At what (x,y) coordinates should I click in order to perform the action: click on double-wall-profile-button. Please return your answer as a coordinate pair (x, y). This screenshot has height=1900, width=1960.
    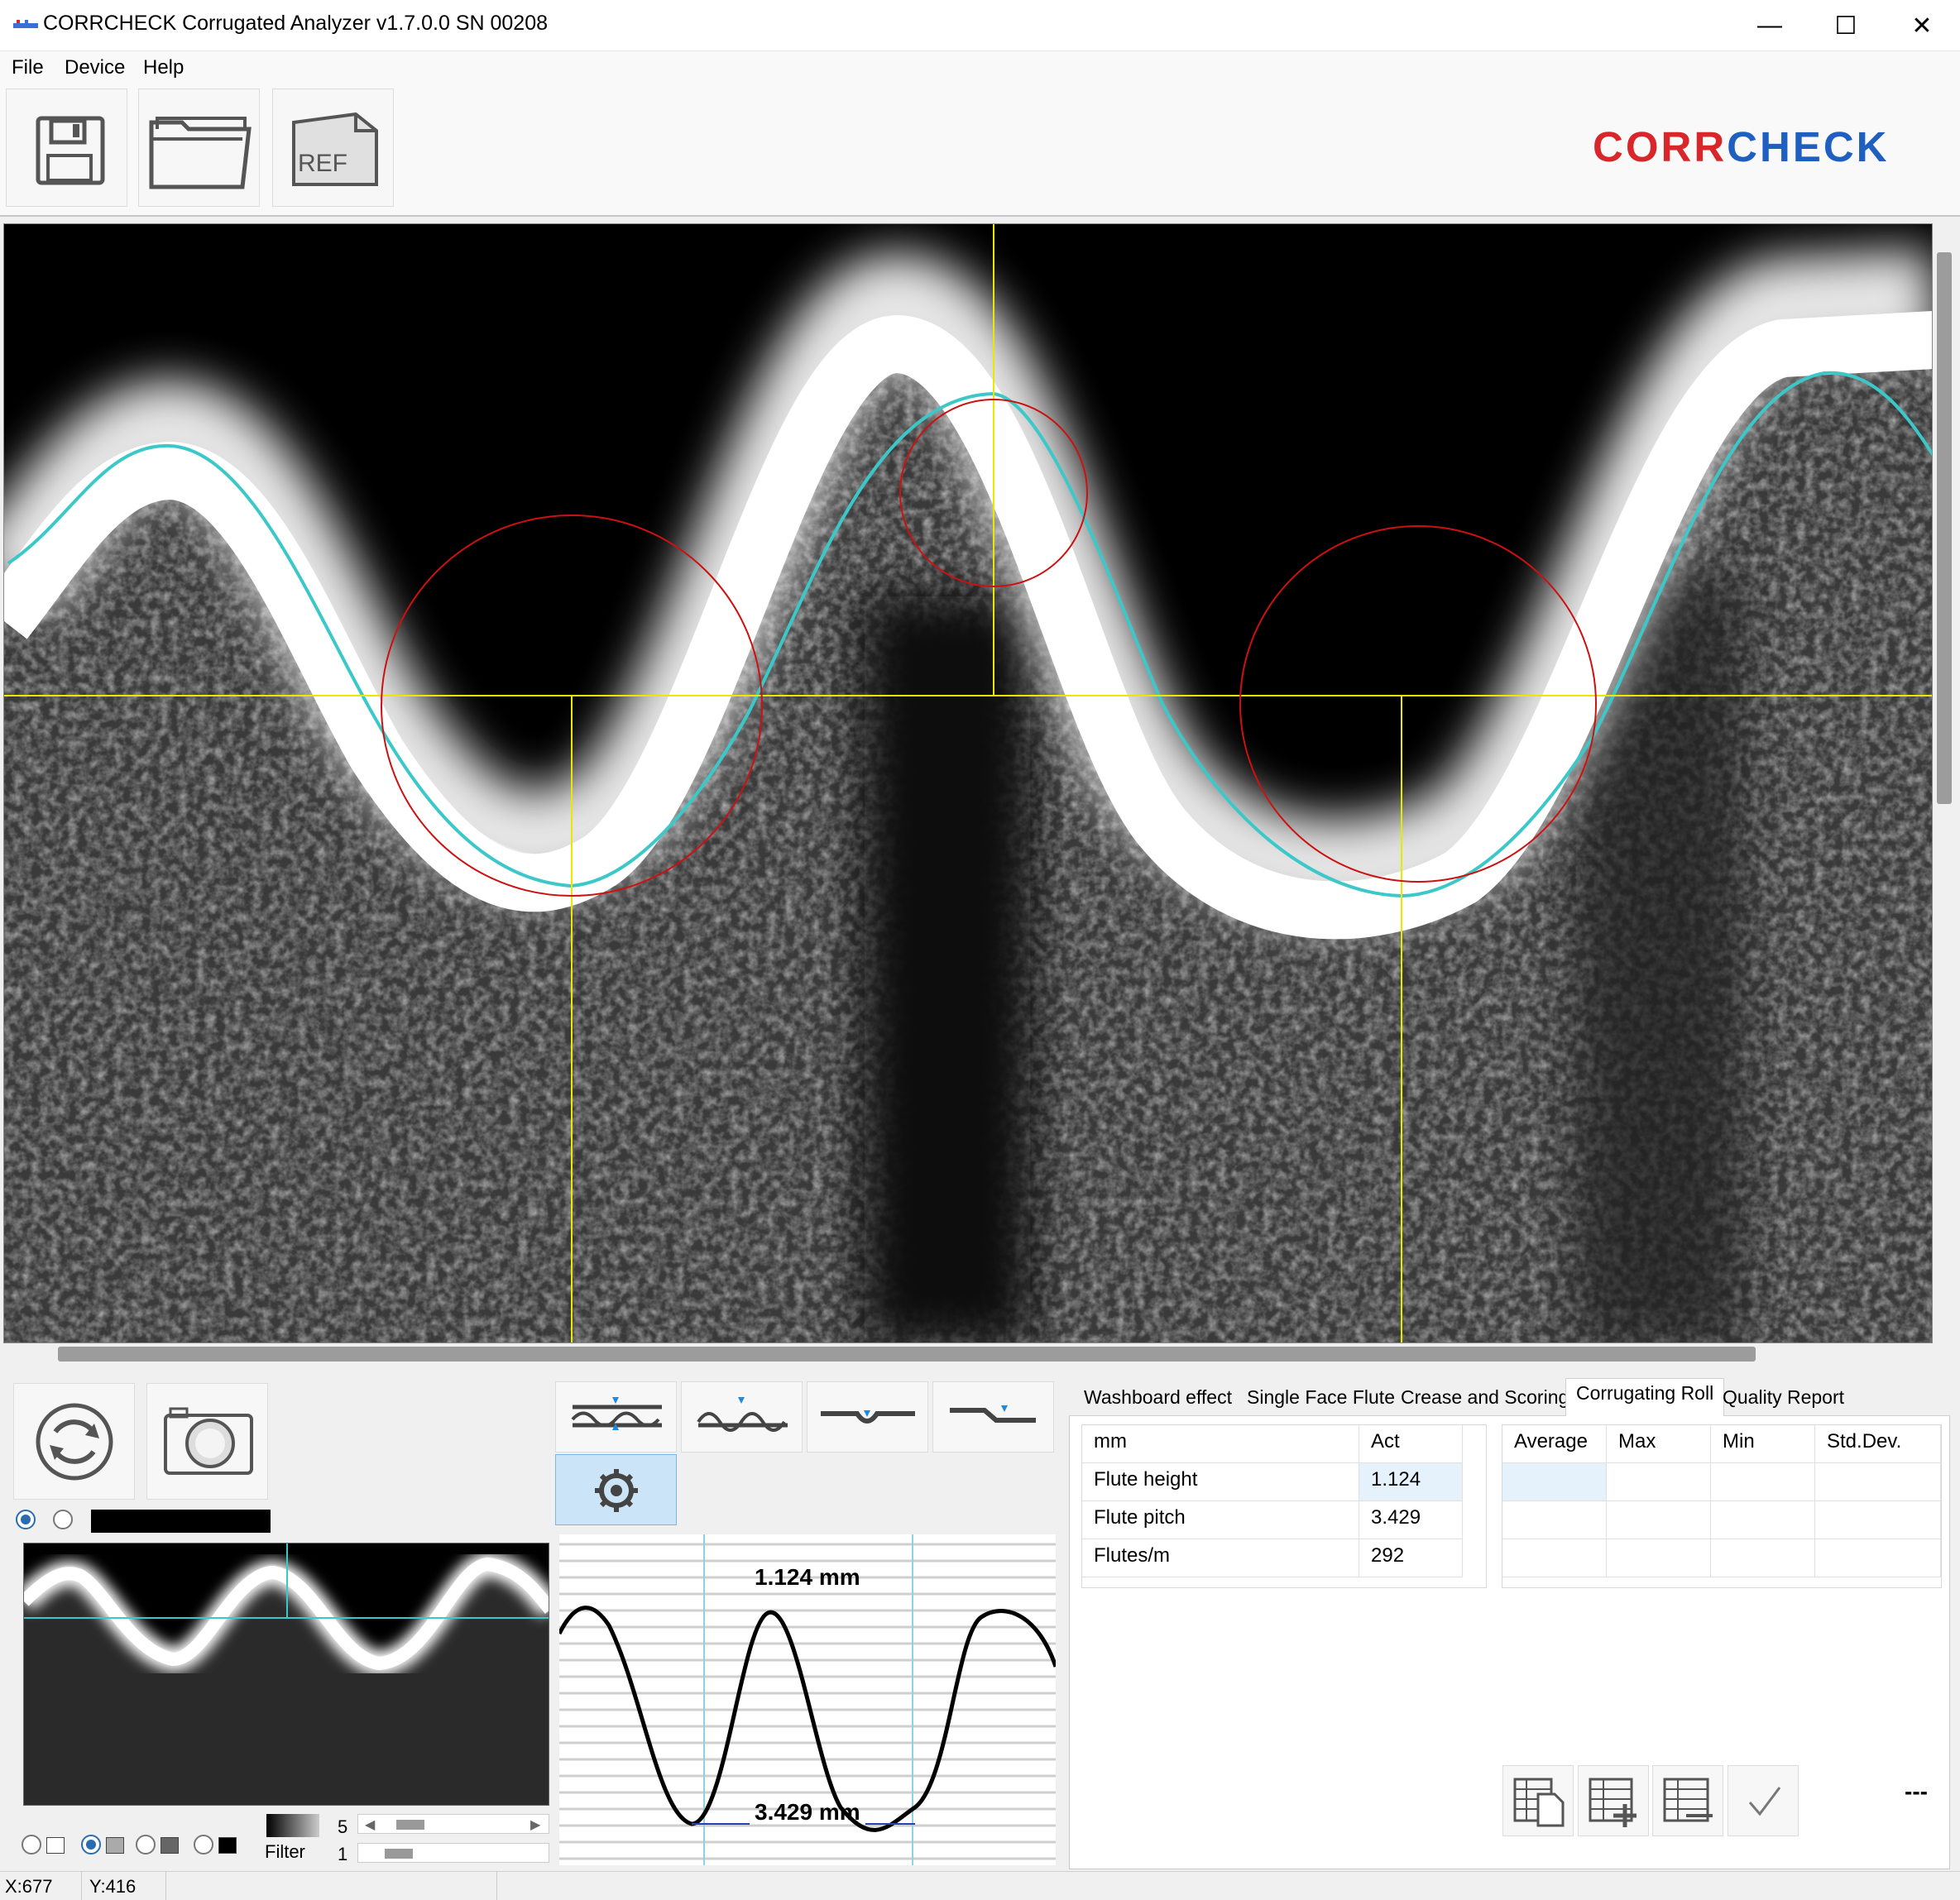
    Looking at the image, I should click on (616, 1417).